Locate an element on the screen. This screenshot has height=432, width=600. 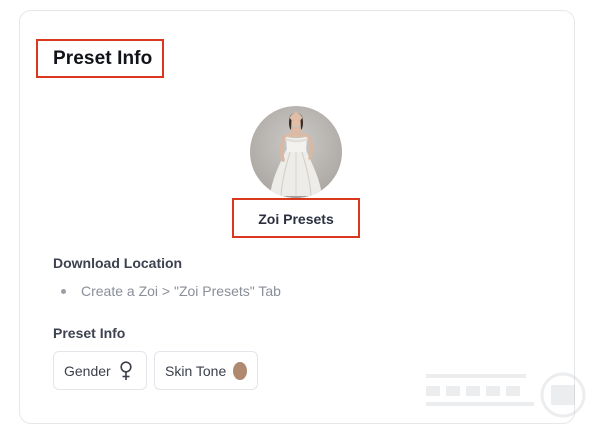
watermark-logo is located at coordinates (507, 395).